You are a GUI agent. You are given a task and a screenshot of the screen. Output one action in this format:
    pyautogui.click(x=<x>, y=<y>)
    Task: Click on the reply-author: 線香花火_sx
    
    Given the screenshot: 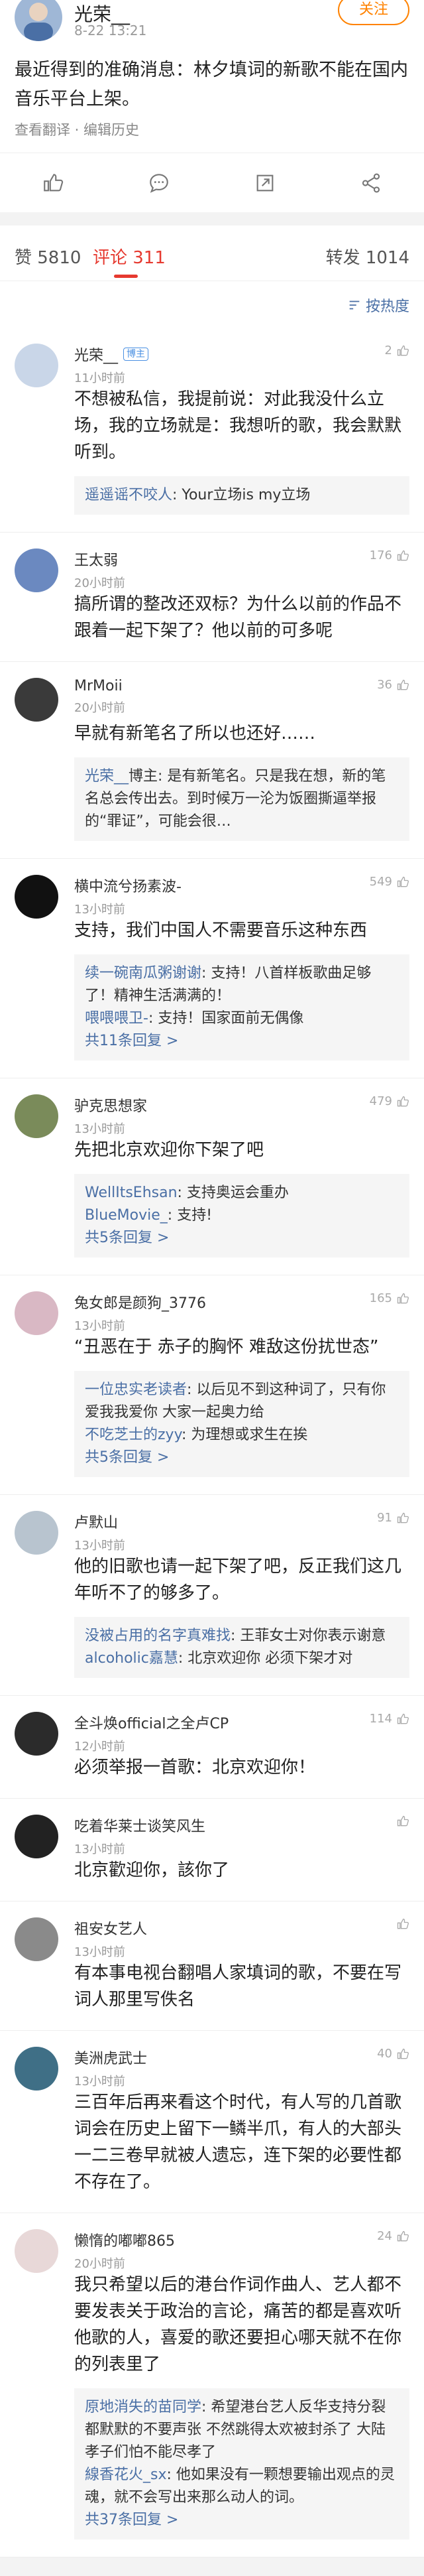 What is the action you would take?
    pyautogui.click(x=125, y=2475)
    